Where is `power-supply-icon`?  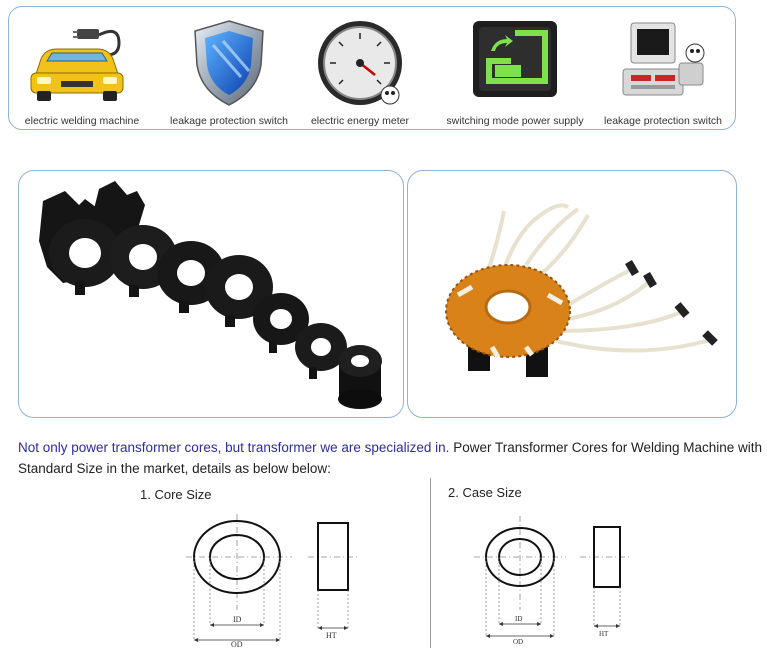
power-supply-icon is located at coordinates (515, 59).